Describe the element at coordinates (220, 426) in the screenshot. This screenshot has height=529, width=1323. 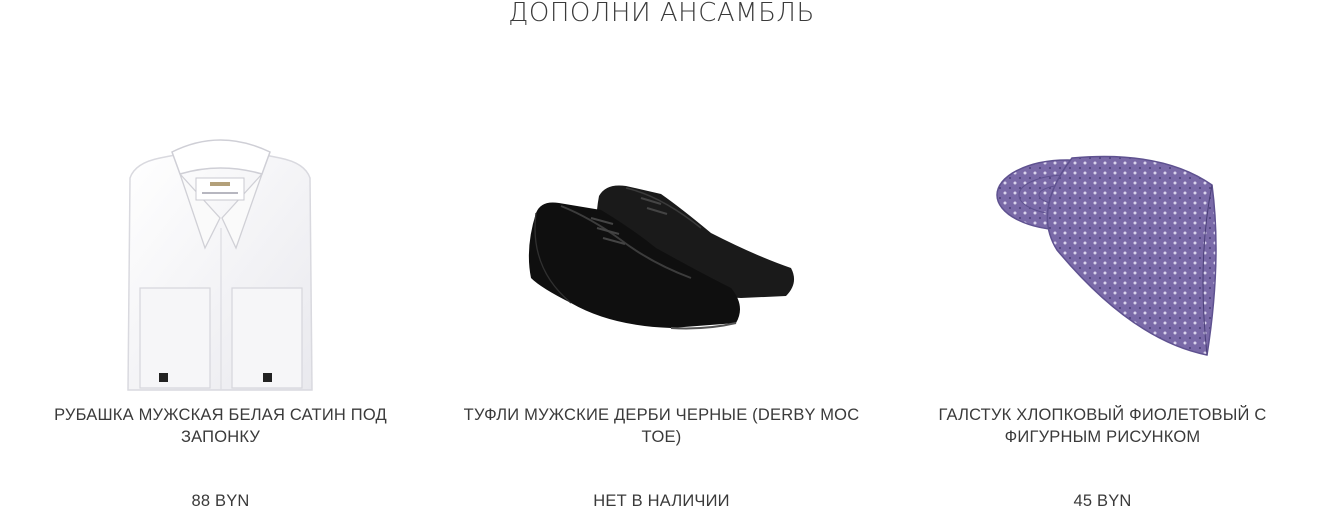
I see `product-name: РУБАШКА МУЖСКАЯ БЕЛАЯ САТИН ПОД ЗАПОНКУ` at that location.